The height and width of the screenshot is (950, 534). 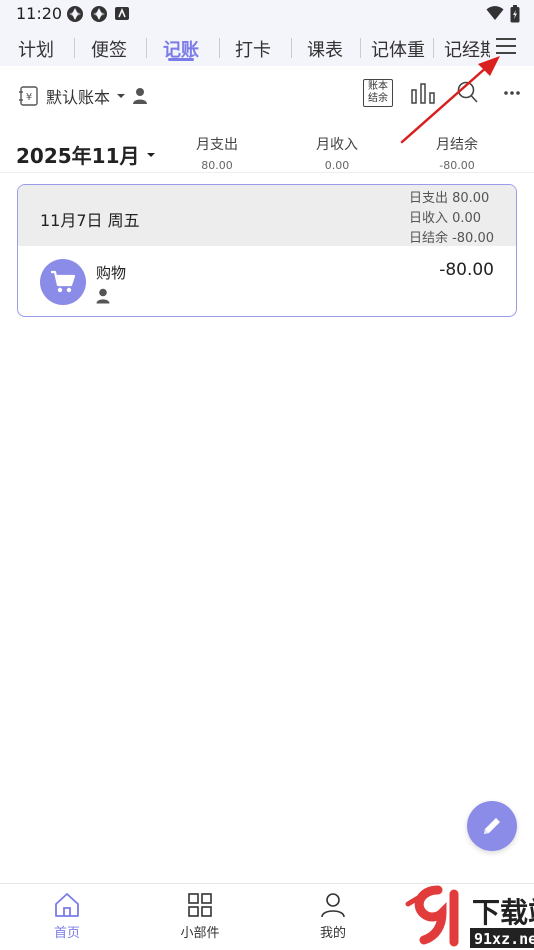 I want to click on account-book-name: 默认账本, so click(x=78, y=97).